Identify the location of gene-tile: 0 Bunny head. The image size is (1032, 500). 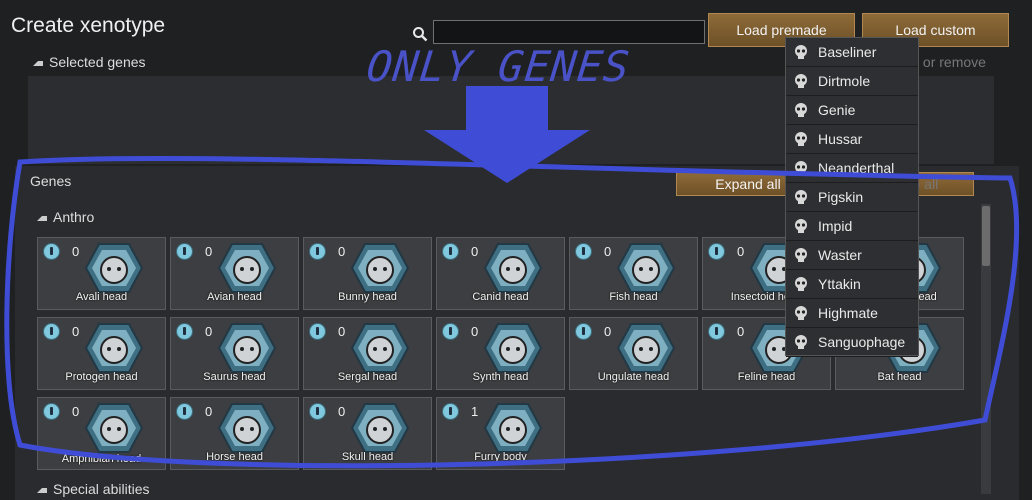
(367, 273).